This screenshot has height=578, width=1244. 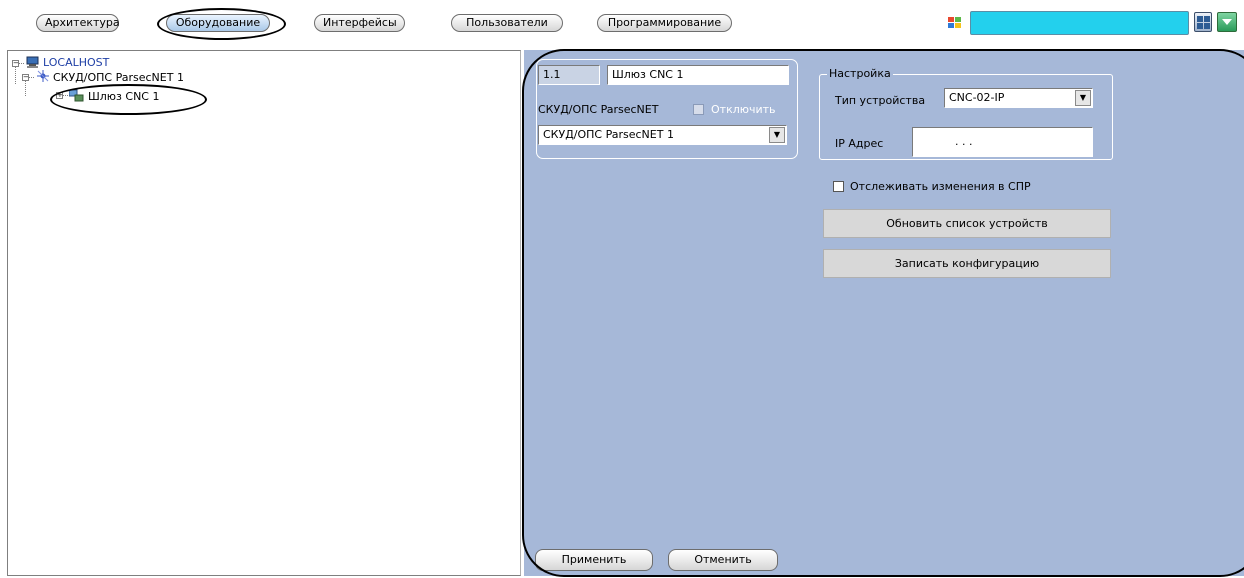 What do you see at coordinates (1079, 23) in the screenshot?
I see `status-bar` at bounding box center [1079, 23].